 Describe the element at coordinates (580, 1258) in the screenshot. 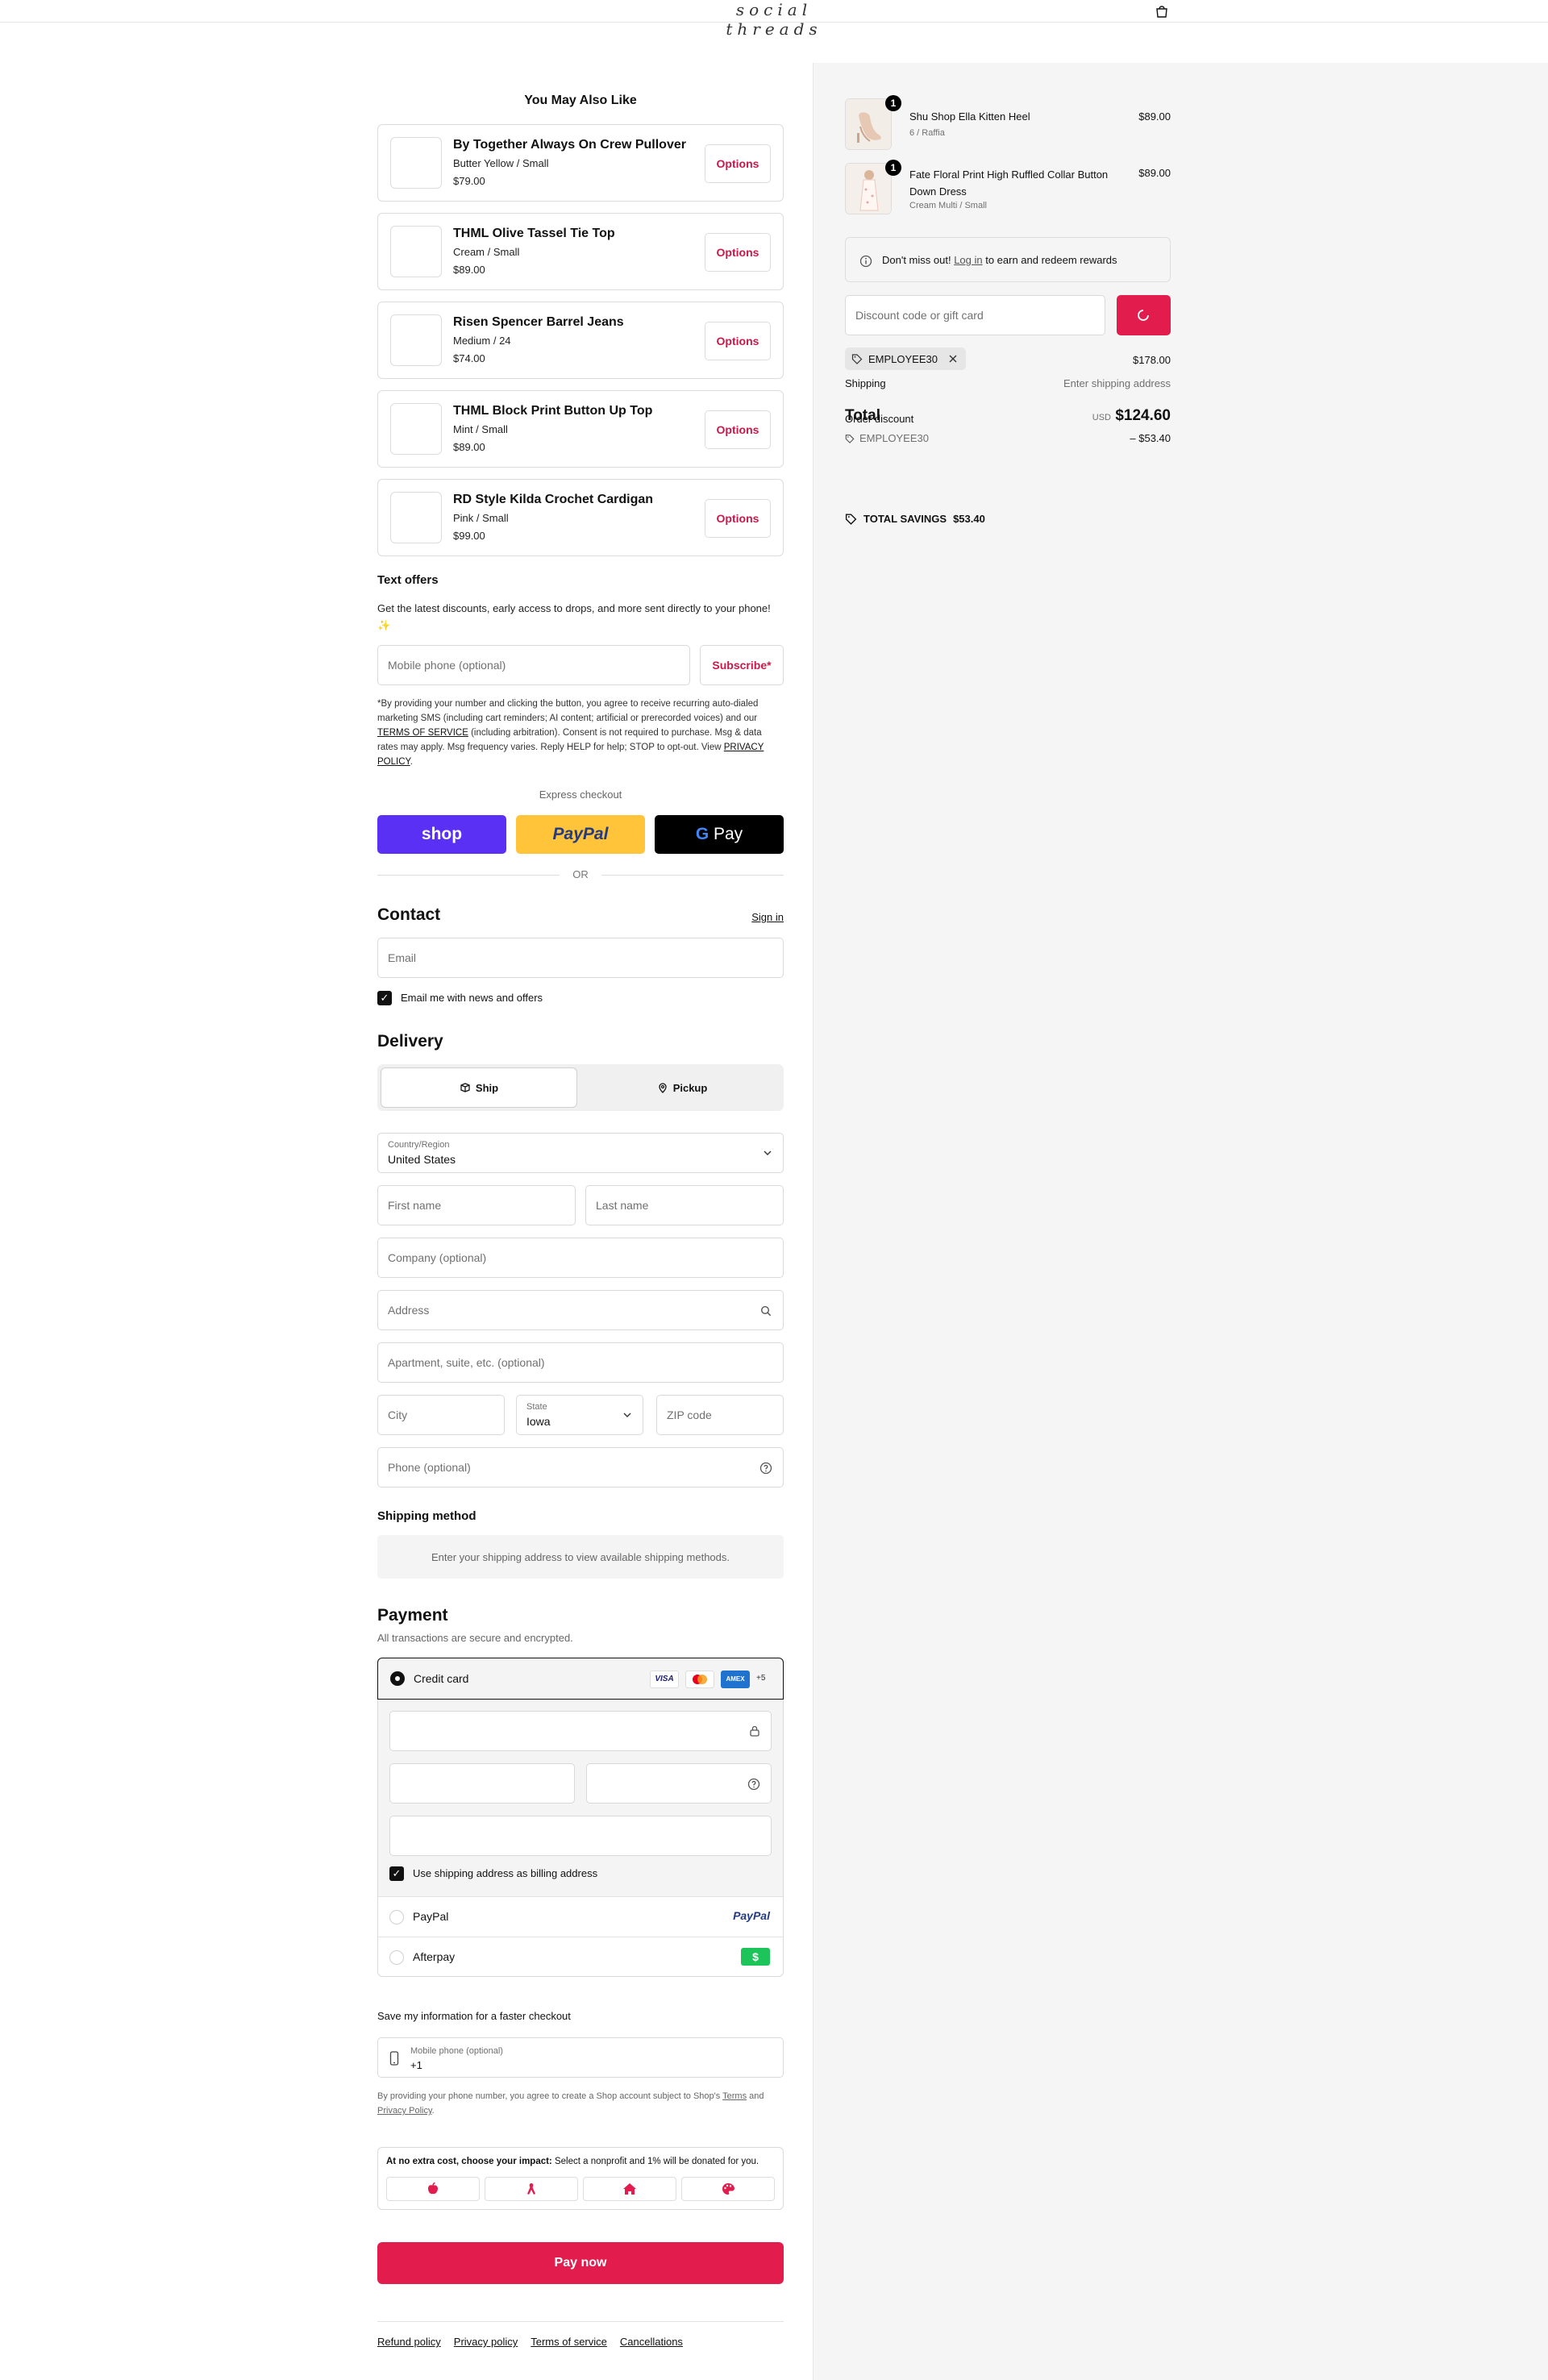

I see `company-field: Company (optional)` at that location.